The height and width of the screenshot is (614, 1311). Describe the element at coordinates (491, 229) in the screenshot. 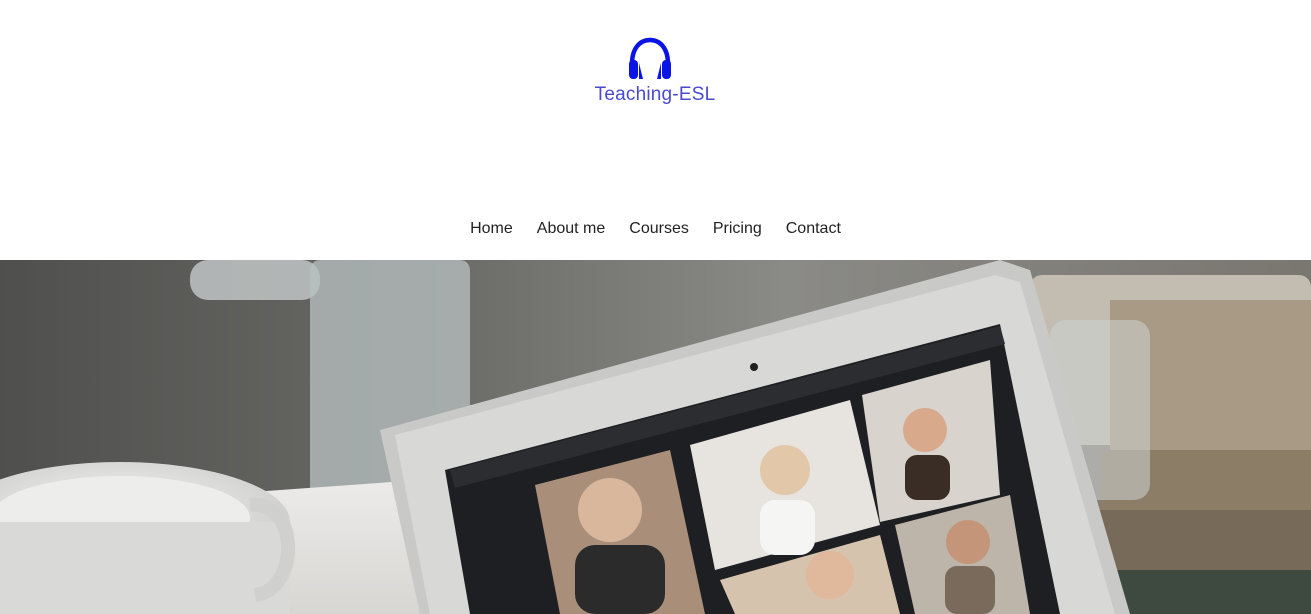

I see `nav-item-home: Home` at that location.